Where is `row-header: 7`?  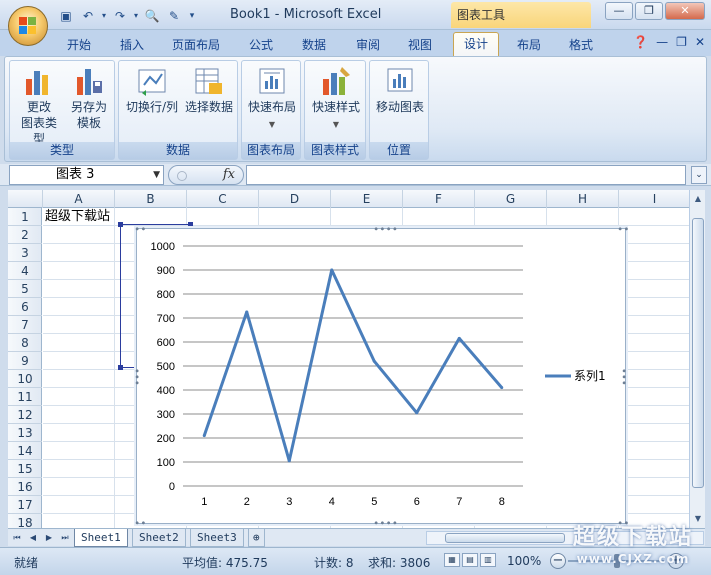 row-header: 7 is located at coordinates (25, 325).